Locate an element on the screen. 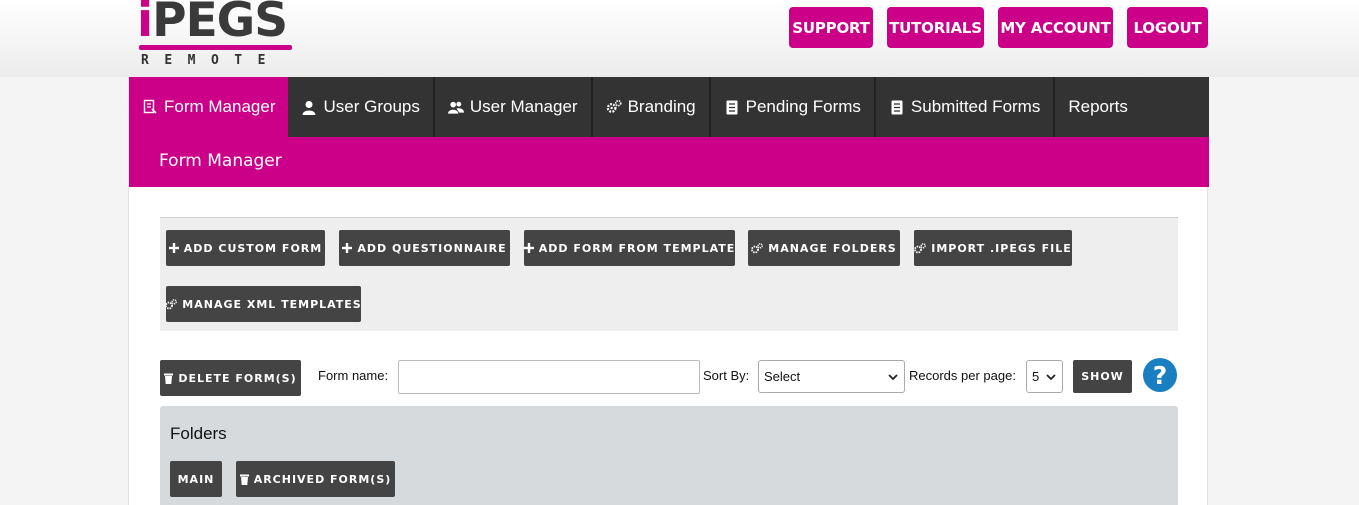 The height and width of the screenshot is (505, 1359). form-name-input is located at coordinates (549, 377).